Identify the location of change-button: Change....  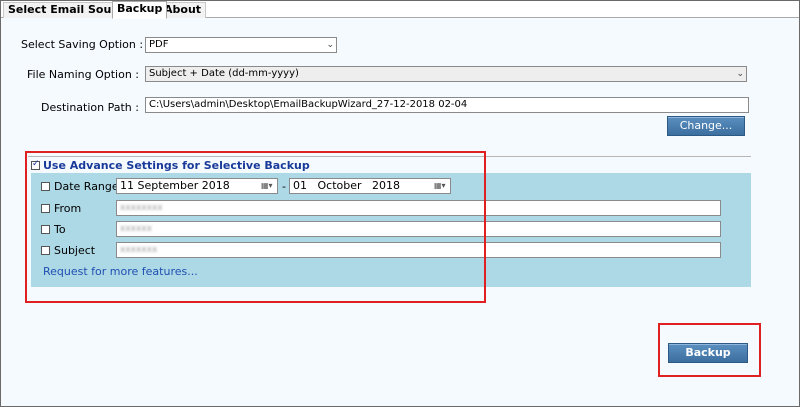
(706, 126).